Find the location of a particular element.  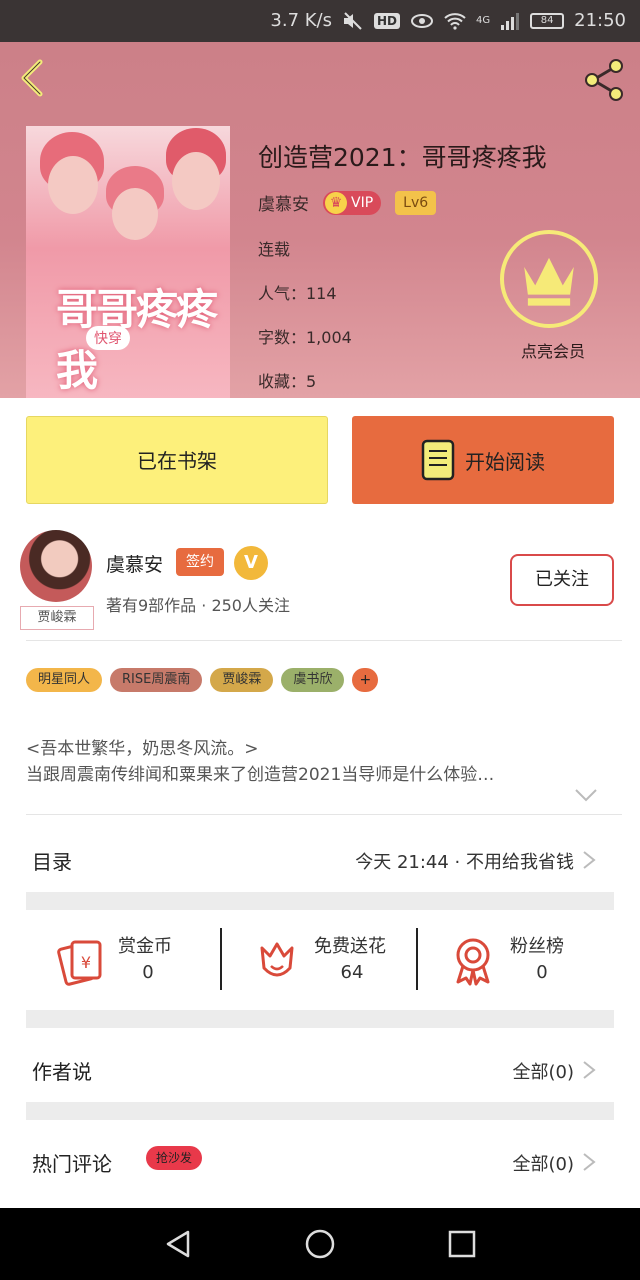

tag-chip: 虞书欣 is located at coordinates (313, 680).